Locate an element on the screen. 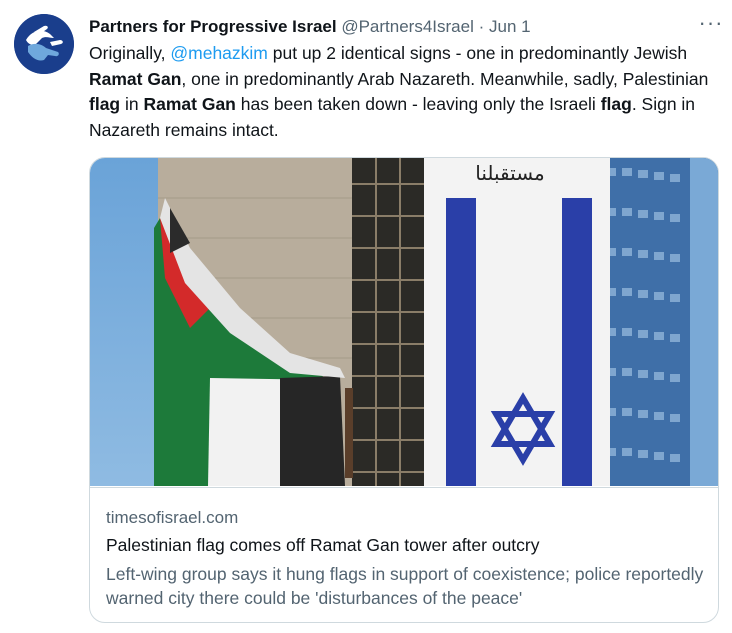 This screenshot has width=732, height=633. window-column is located at coordinates (388, 322).